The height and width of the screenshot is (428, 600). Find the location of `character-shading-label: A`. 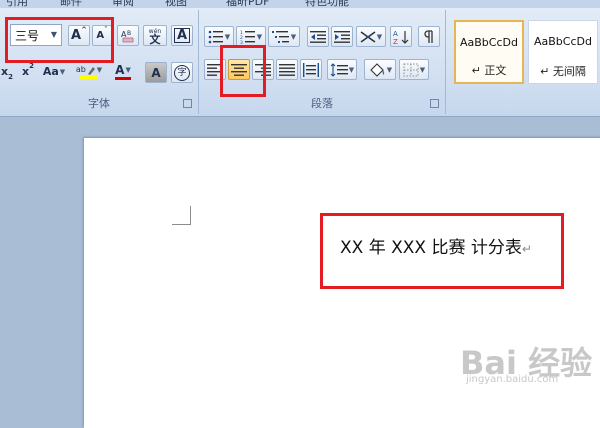

character-shading-label: A is located at coordinates (156, 72).